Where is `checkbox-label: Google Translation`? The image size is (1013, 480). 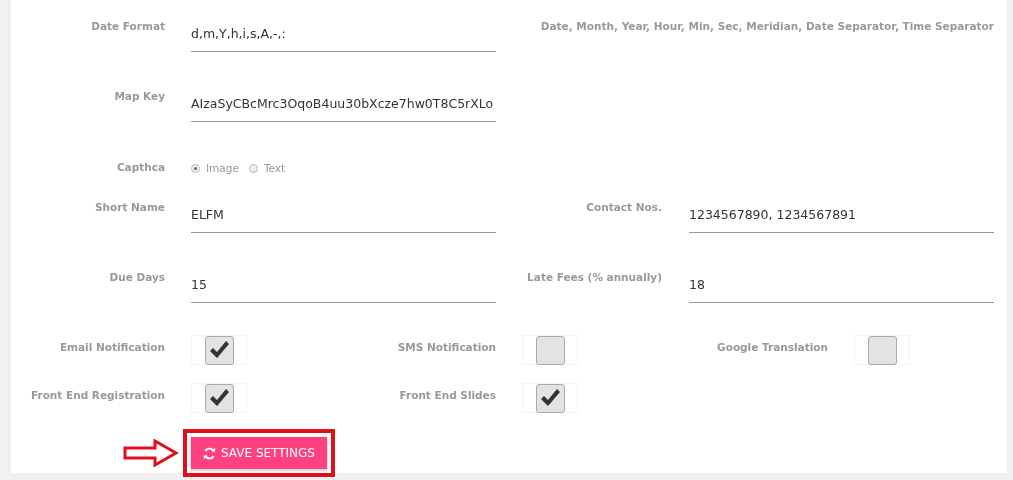 checkbox-label: Google Translation is located at coordinates (772, 346).